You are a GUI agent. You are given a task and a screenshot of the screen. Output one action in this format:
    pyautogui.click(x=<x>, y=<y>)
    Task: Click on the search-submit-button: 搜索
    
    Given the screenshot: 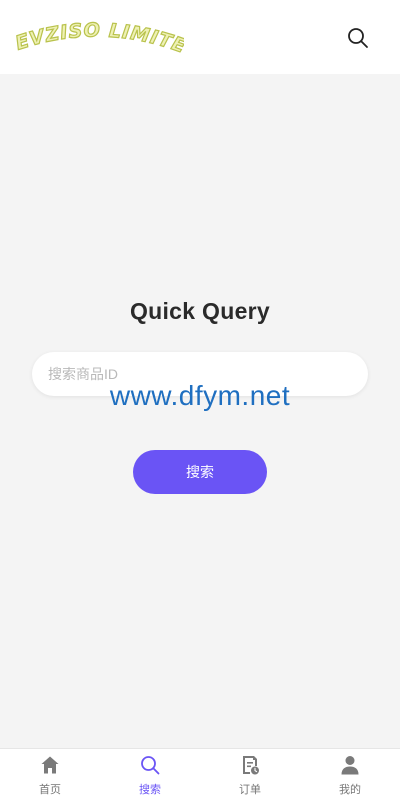 What is the action you would take?
    pyautogui.click(x=200, y=472)
    